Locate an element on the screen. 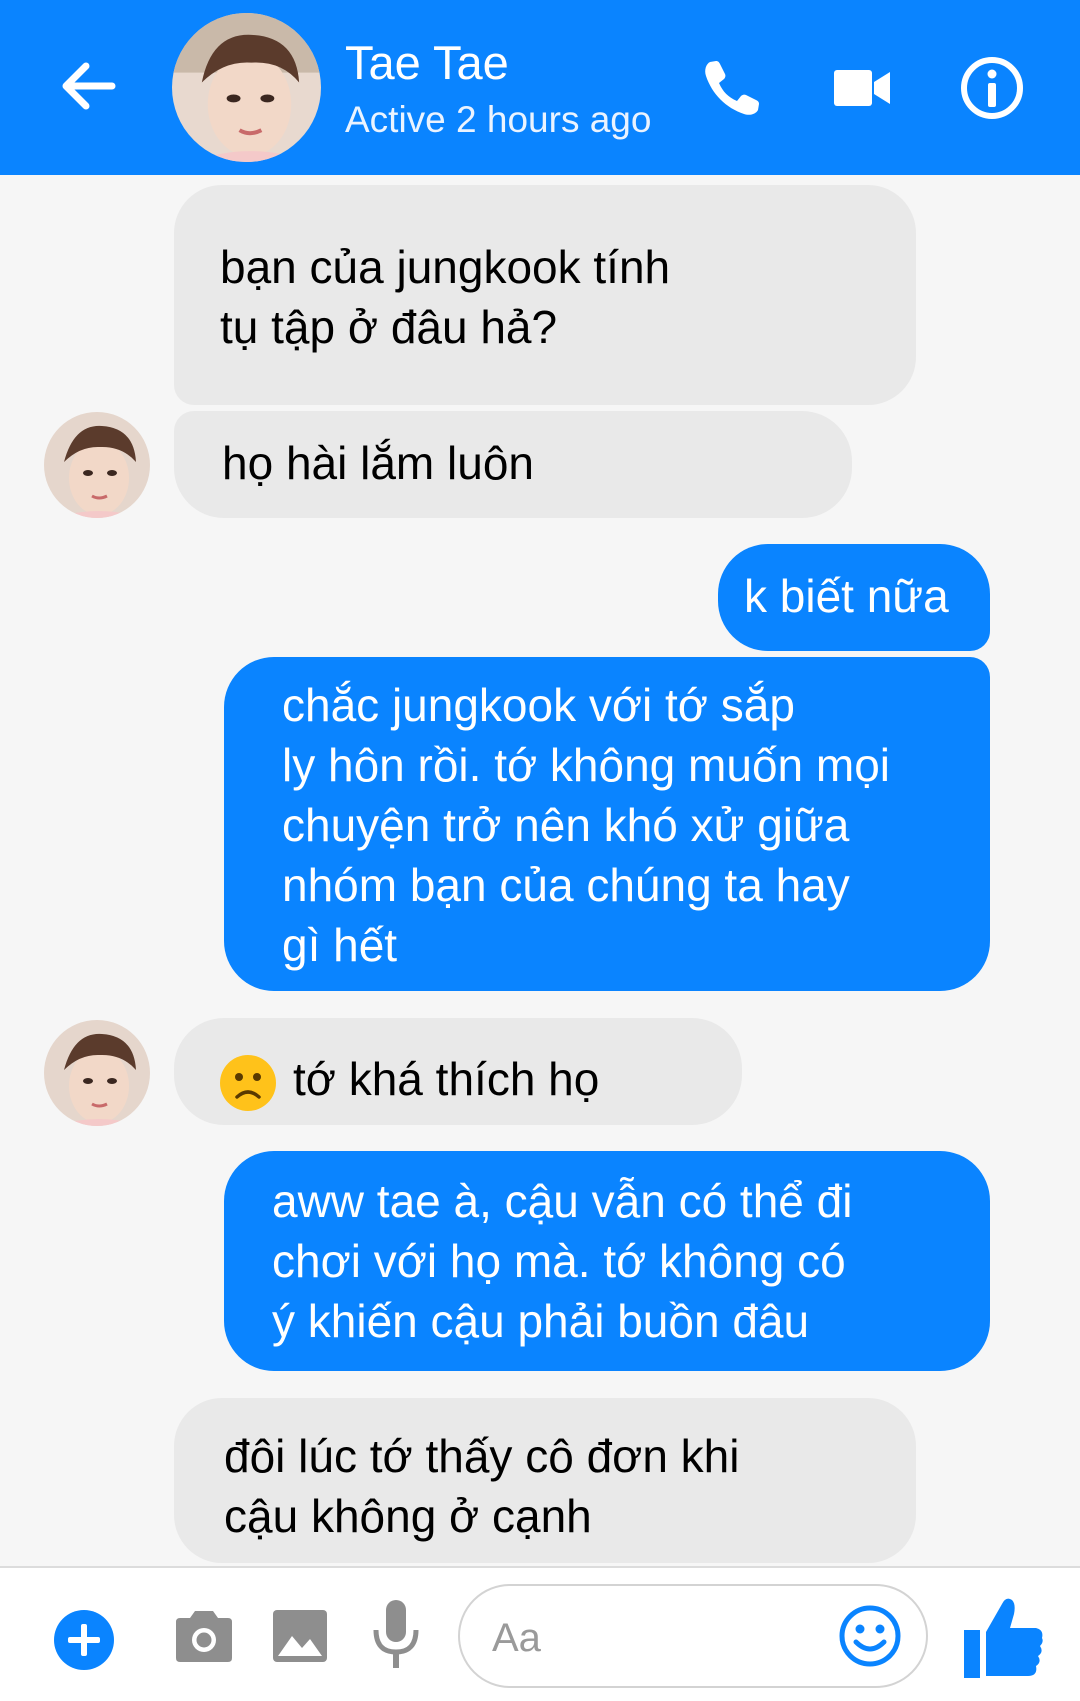  message-input is located at coordinates (662, 1638).